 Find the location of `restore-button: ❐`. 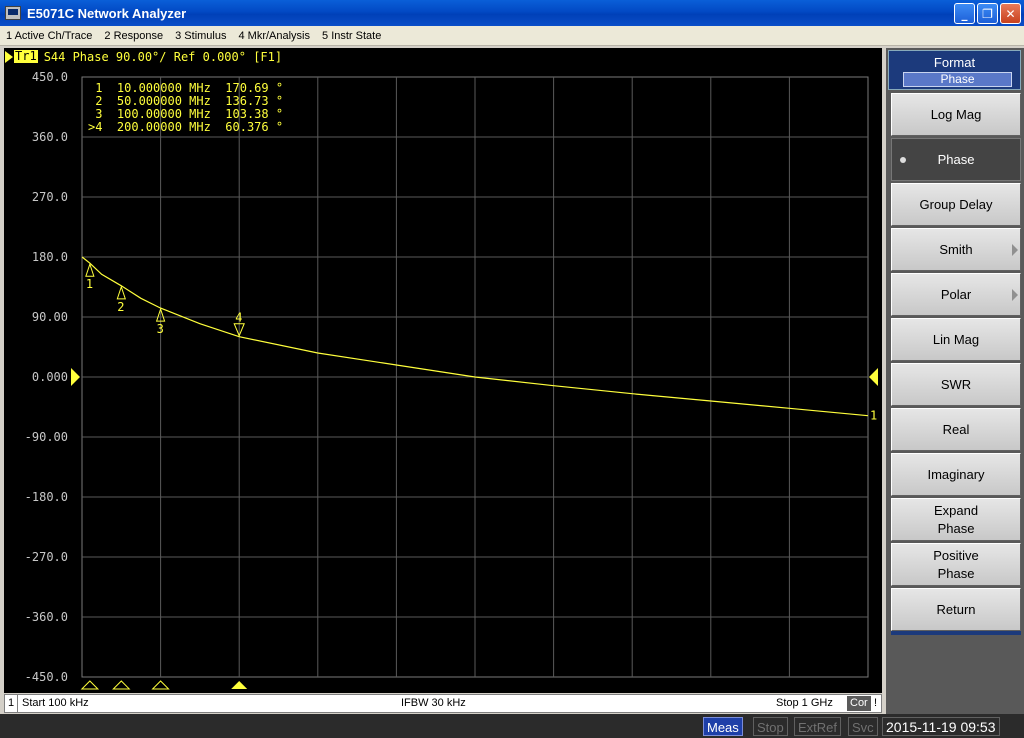

restore-button: ❐ is located at coordinates (987, 13).